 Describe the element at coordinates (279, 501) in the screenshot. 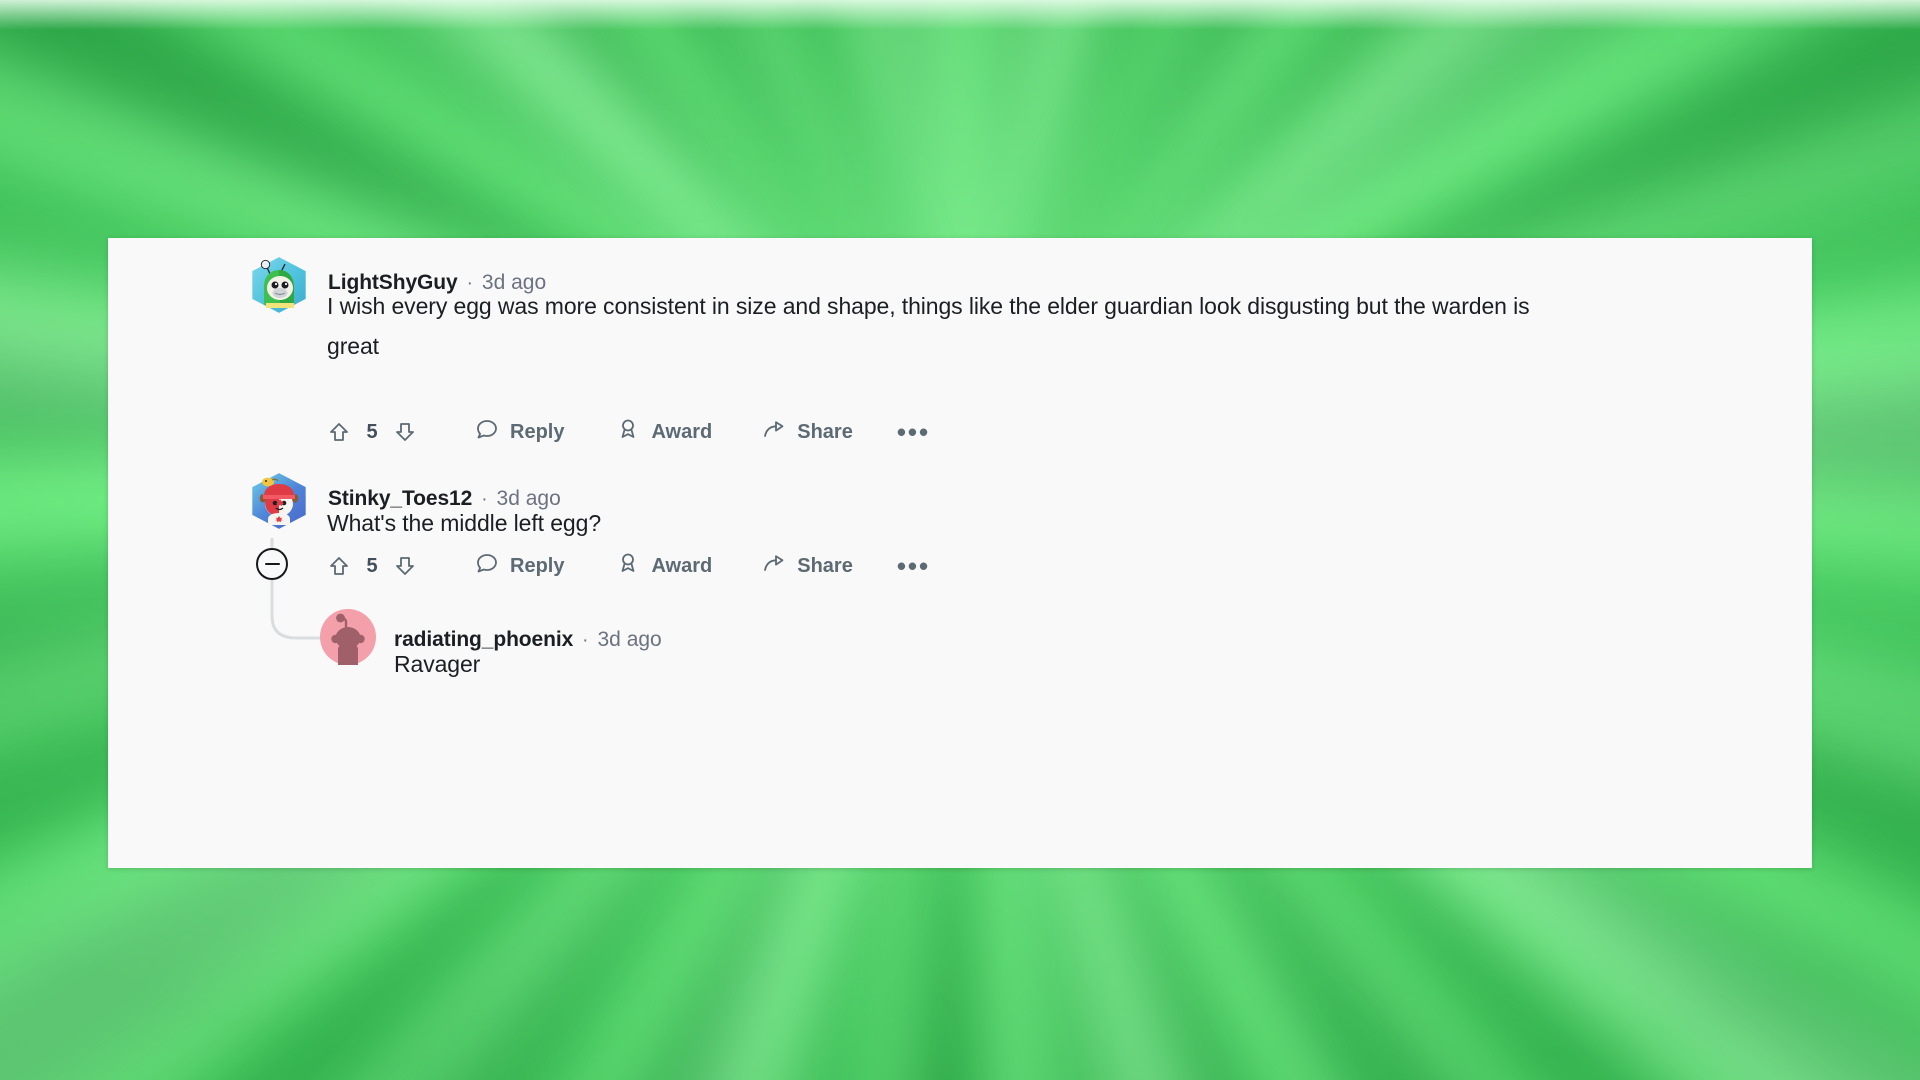

I see `avatar-stinky-toes12` at that location.